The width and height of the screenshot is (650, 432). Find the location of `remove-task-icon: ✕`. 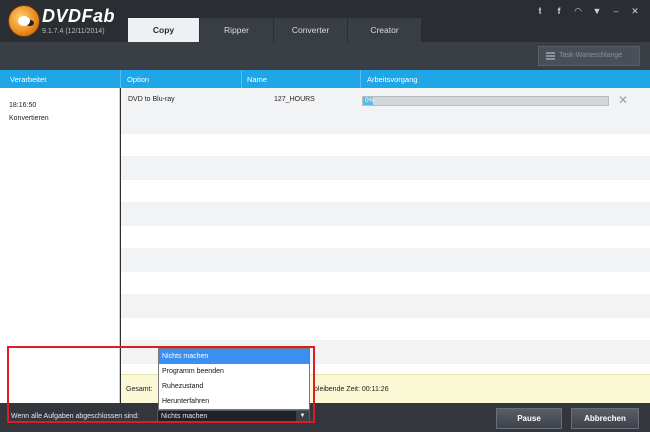

remove-task-icon: ✕ is located at coordinates (623, 100).